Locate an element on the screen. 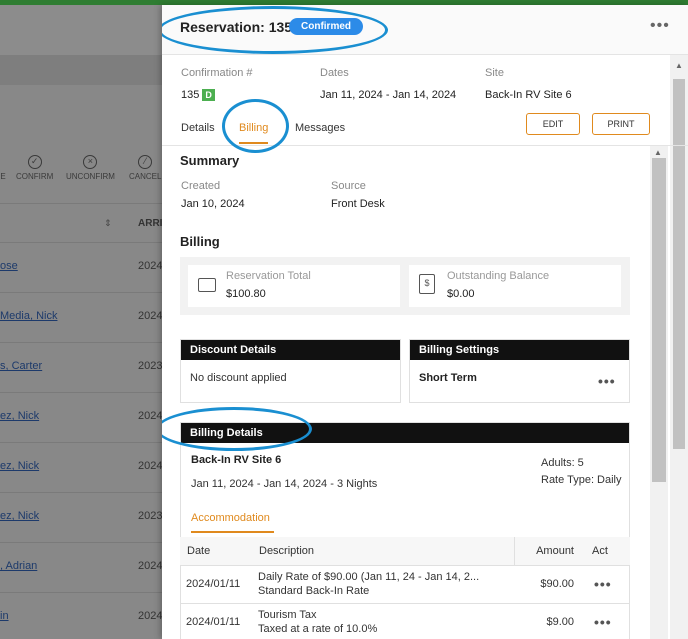  table-row: ez, Nick 2023 is located at coordinates (81, 518).